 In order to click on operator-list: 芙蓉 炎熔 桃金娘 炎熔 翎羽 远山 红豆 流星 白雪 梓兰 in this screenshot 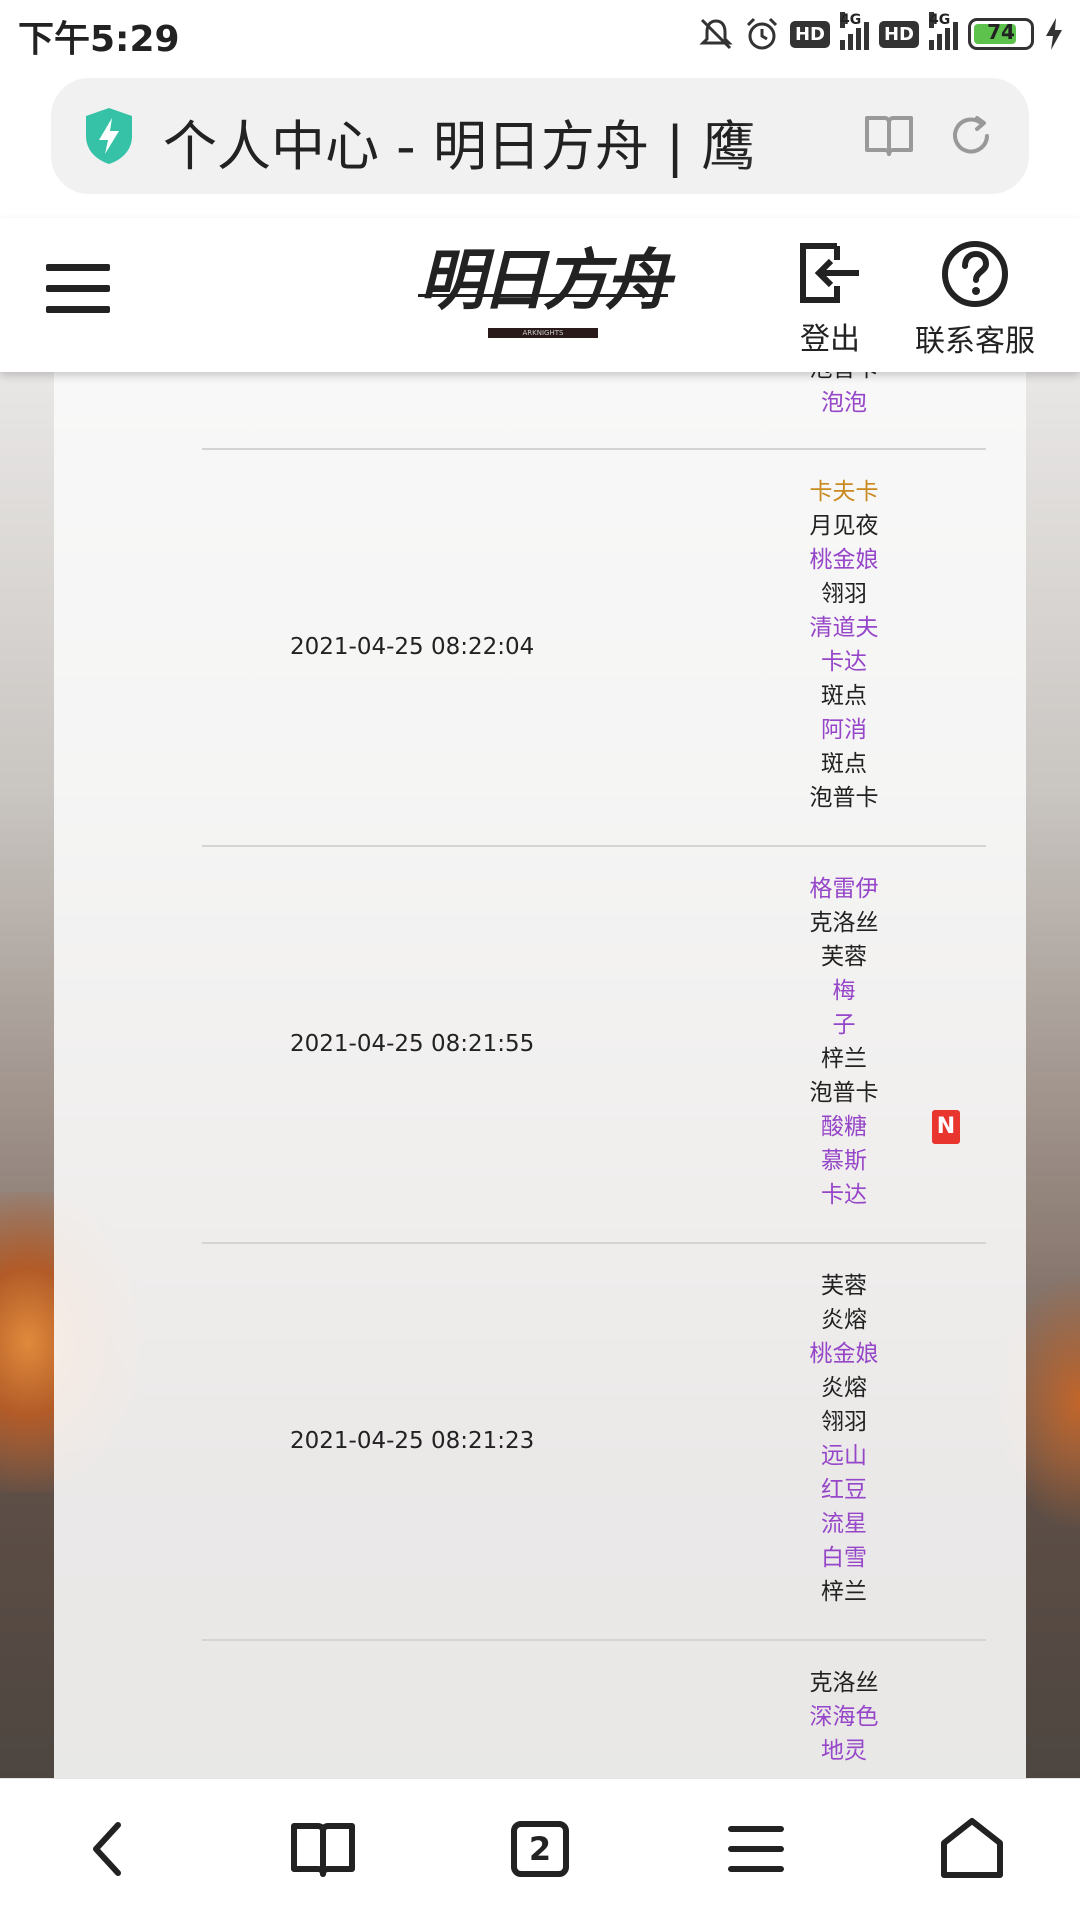, I will do `click(844, 1439)`.